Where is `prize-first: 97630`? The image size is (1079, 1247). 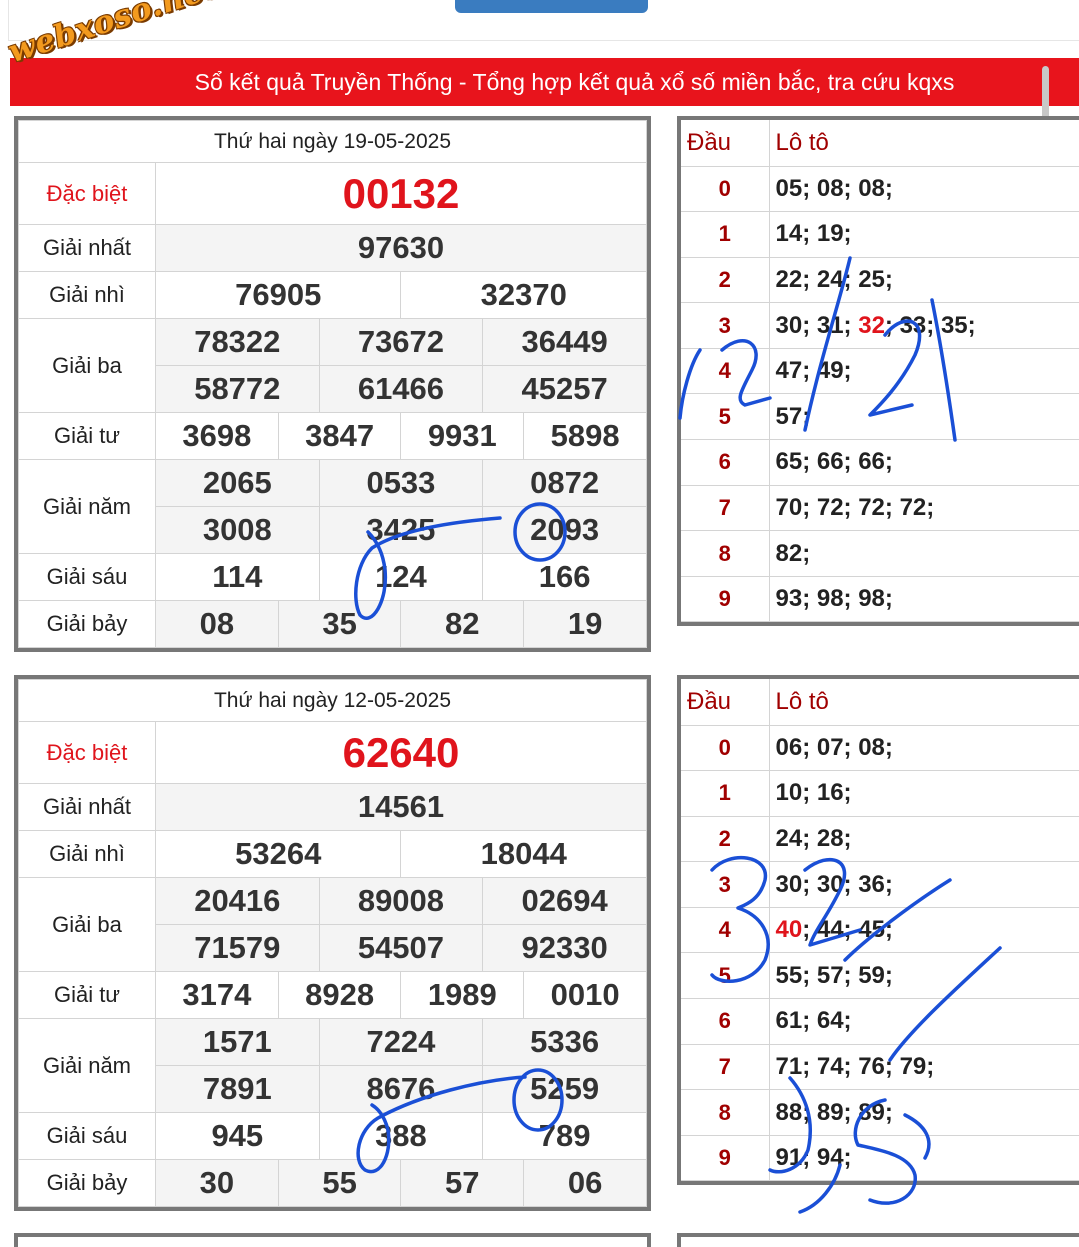 prize-first: 97630 is located at coordinates (401, 248).